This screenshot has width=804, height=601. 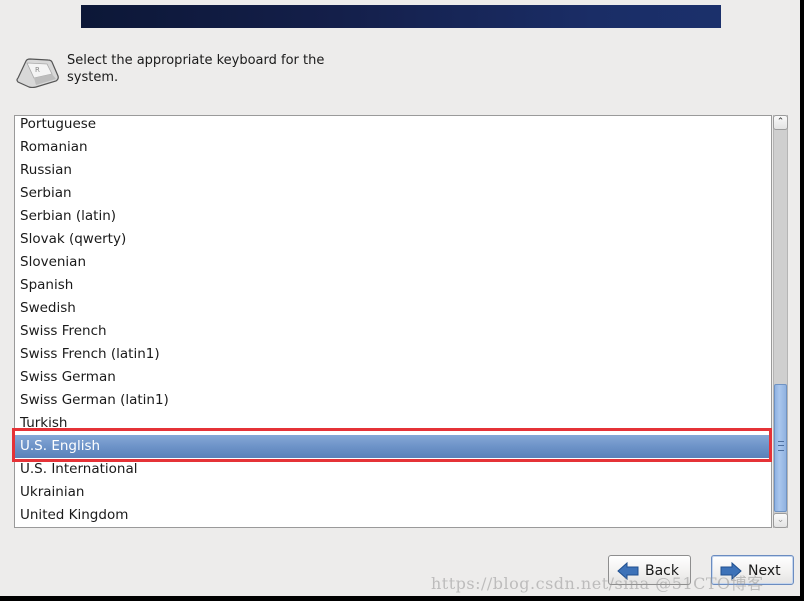 I want to click on vertical-scrollbar: ⌃ ⌄, so click(x=780, y=321).